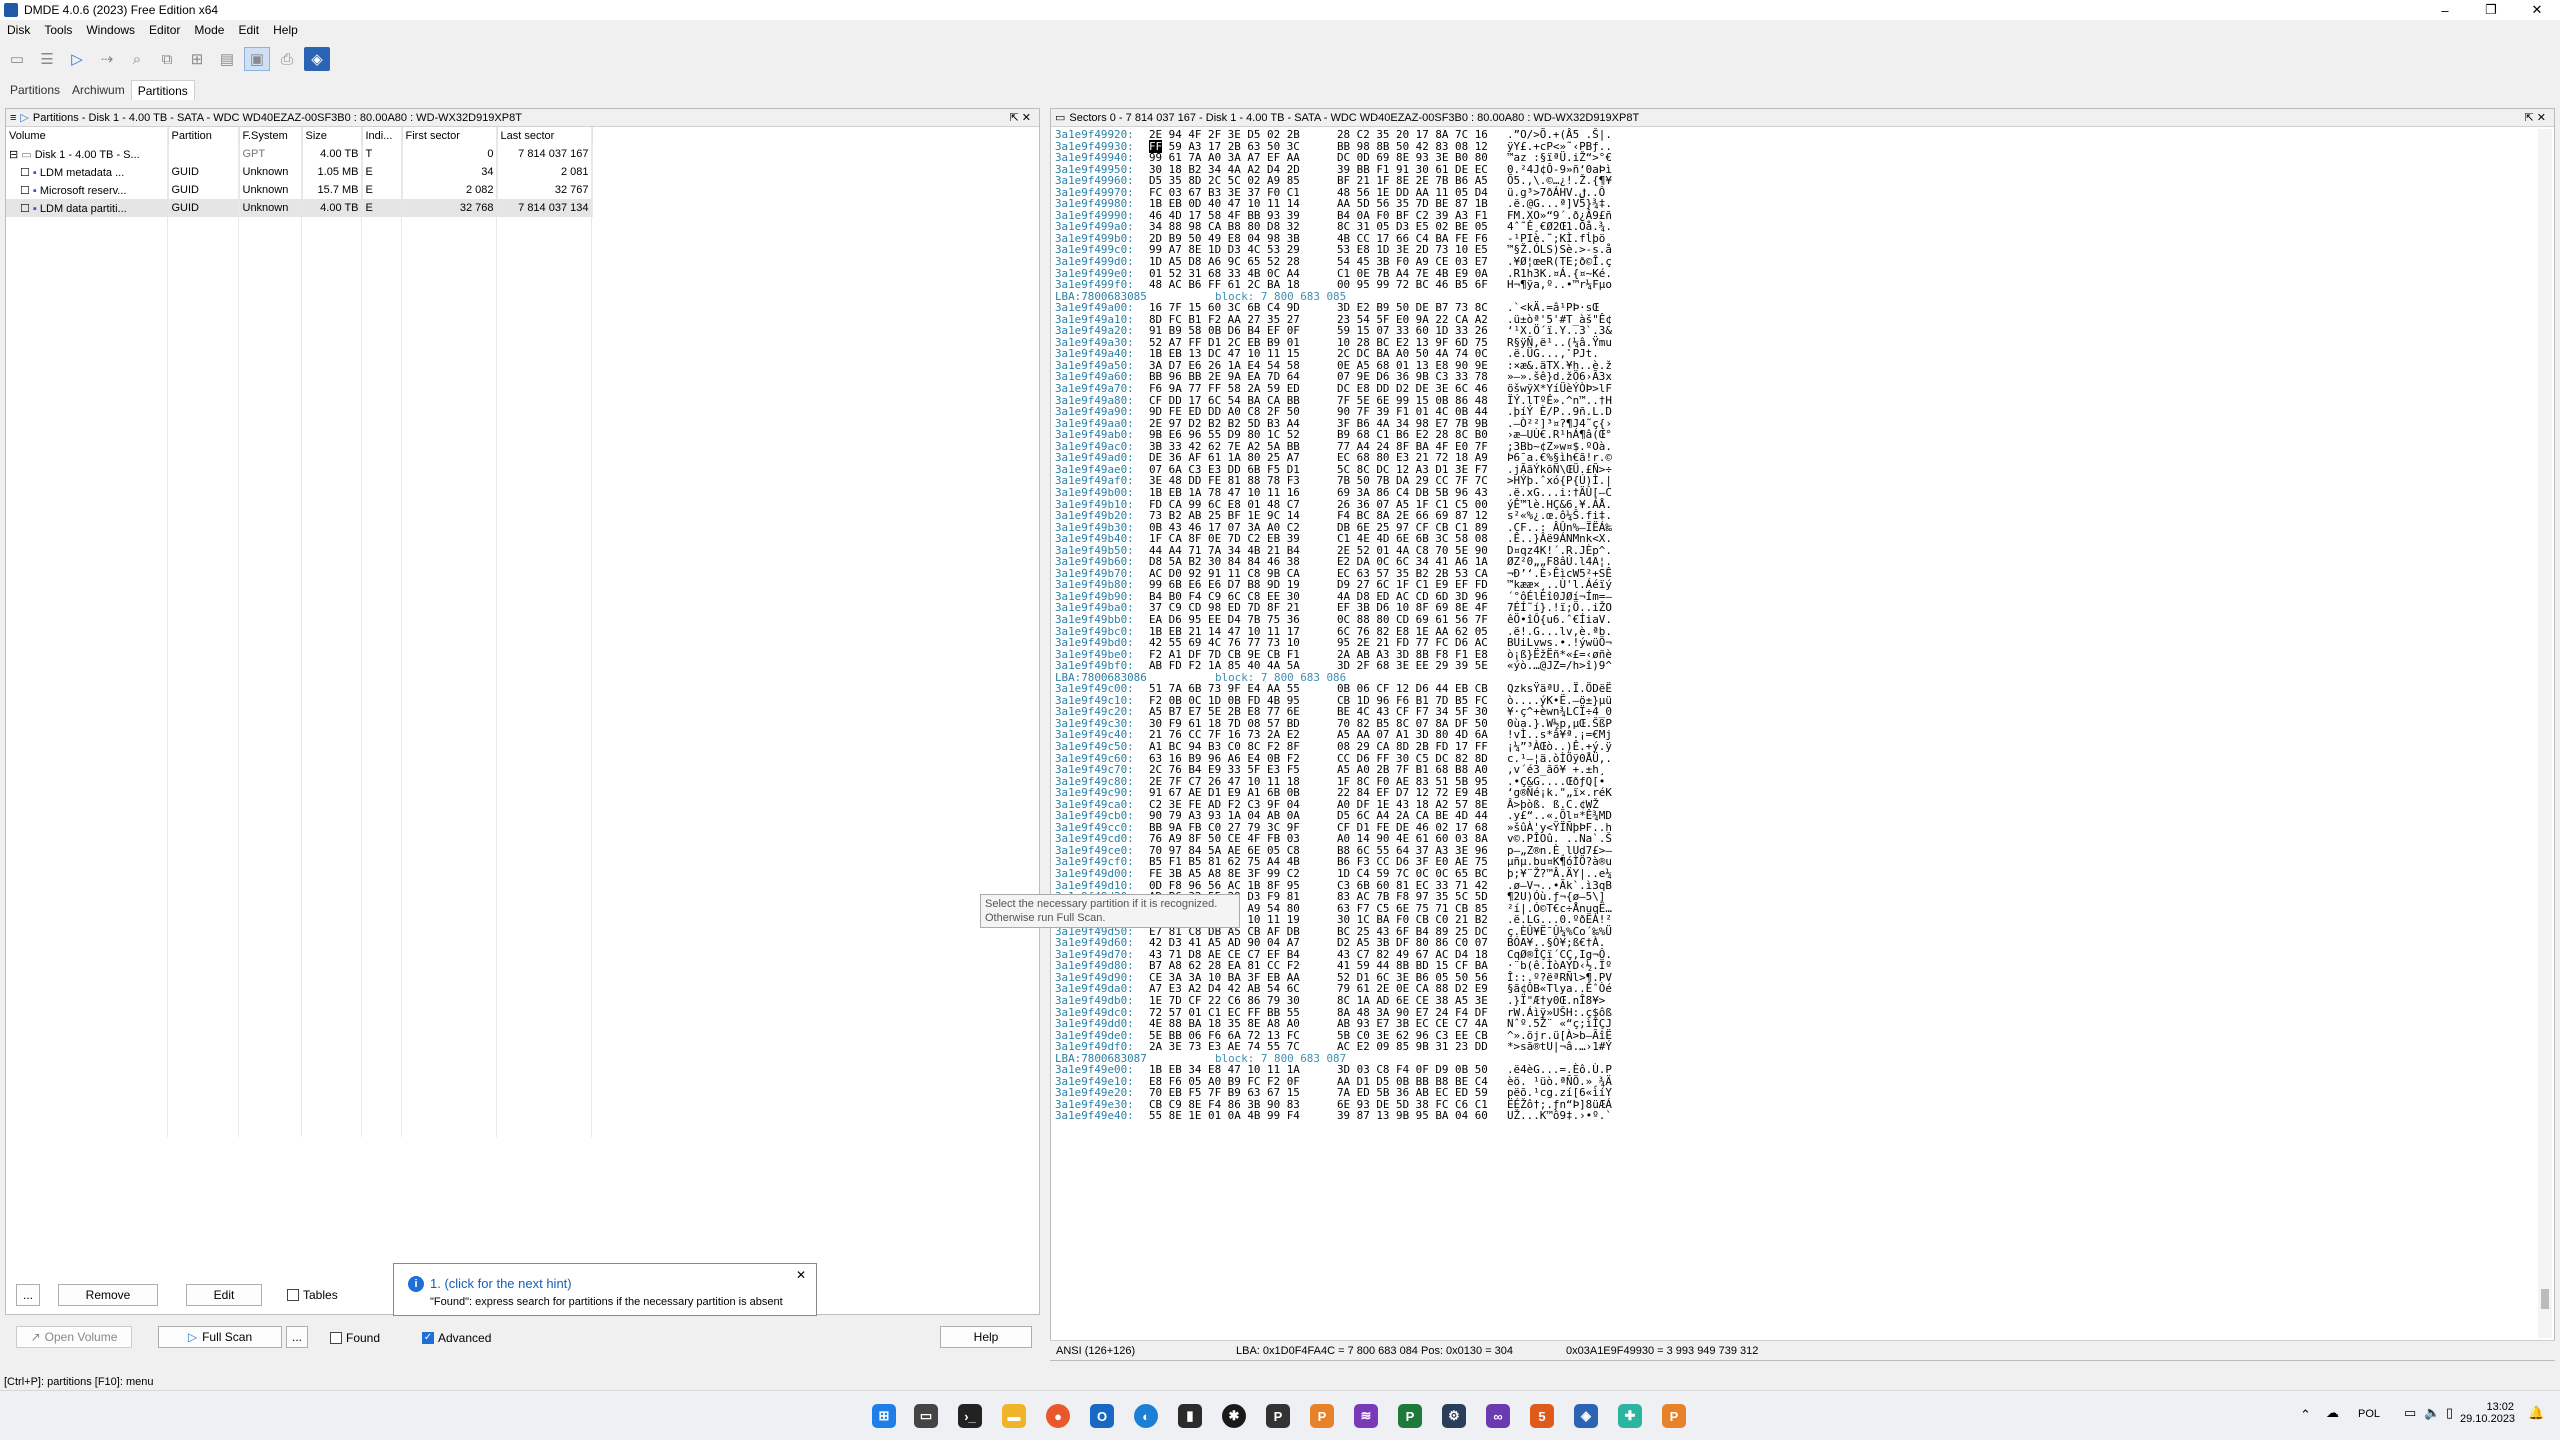  Describe the element at coordinates (257, 59) in the screenshot. I see `partitions-view-icon: ▣` at that location.